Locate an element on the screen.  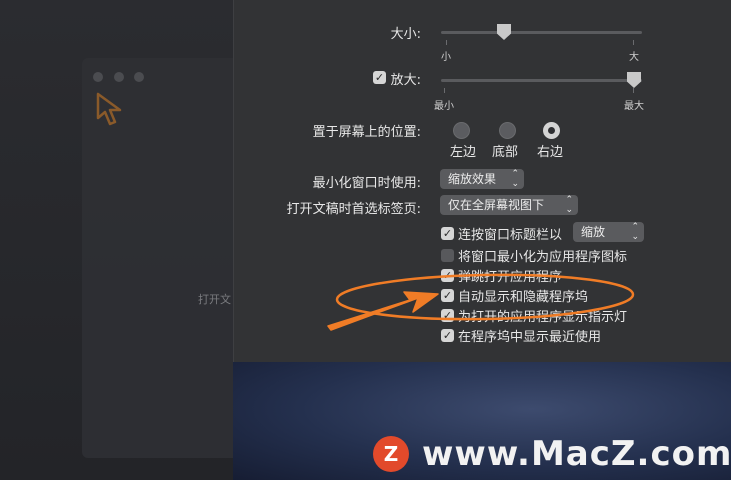
annotation-arrow is located at coordinates (383, 311).